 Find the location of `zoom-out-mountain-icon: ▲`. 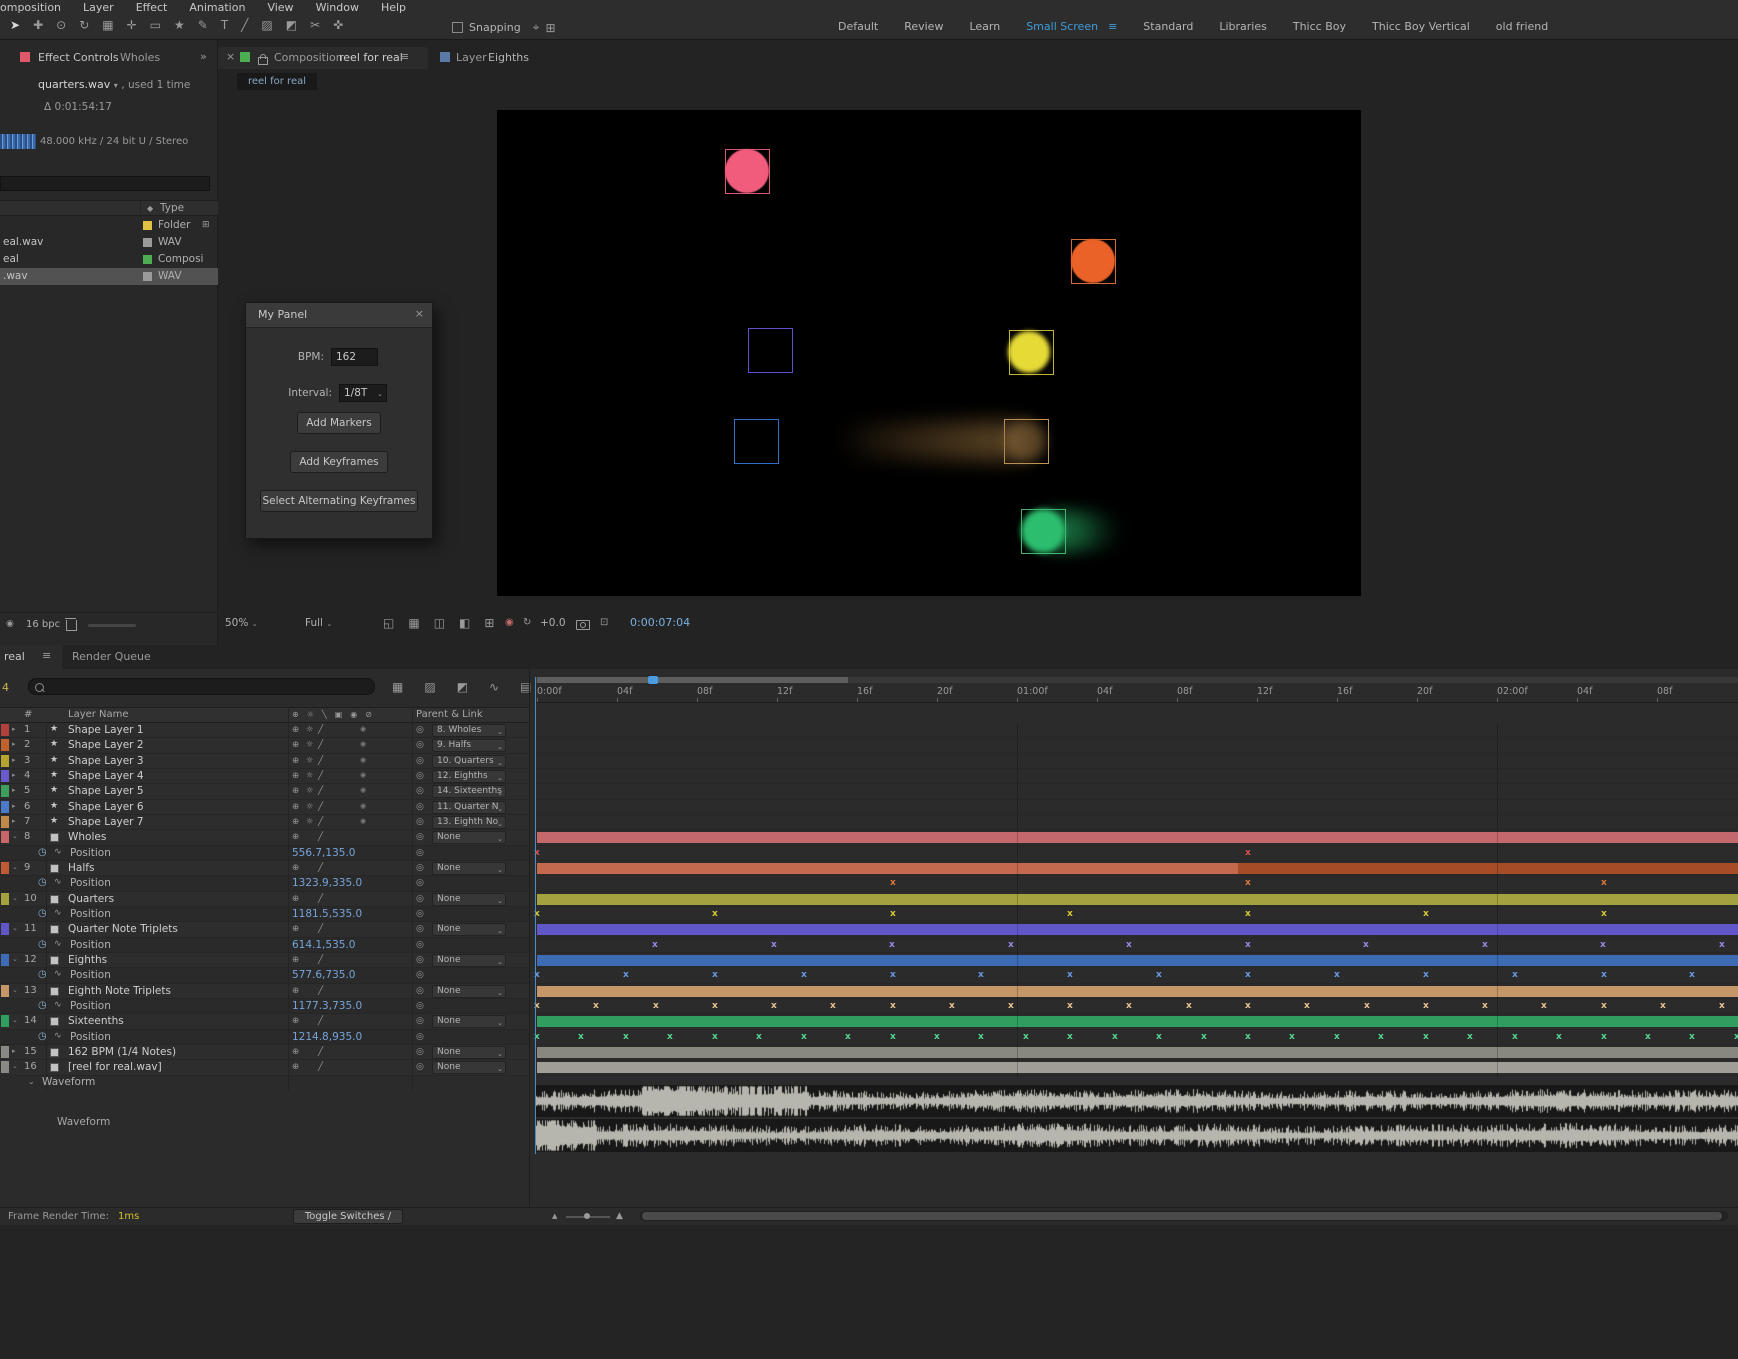

zoom-out-mountain-icon: ▲ is located at coordinates (554, 1216).